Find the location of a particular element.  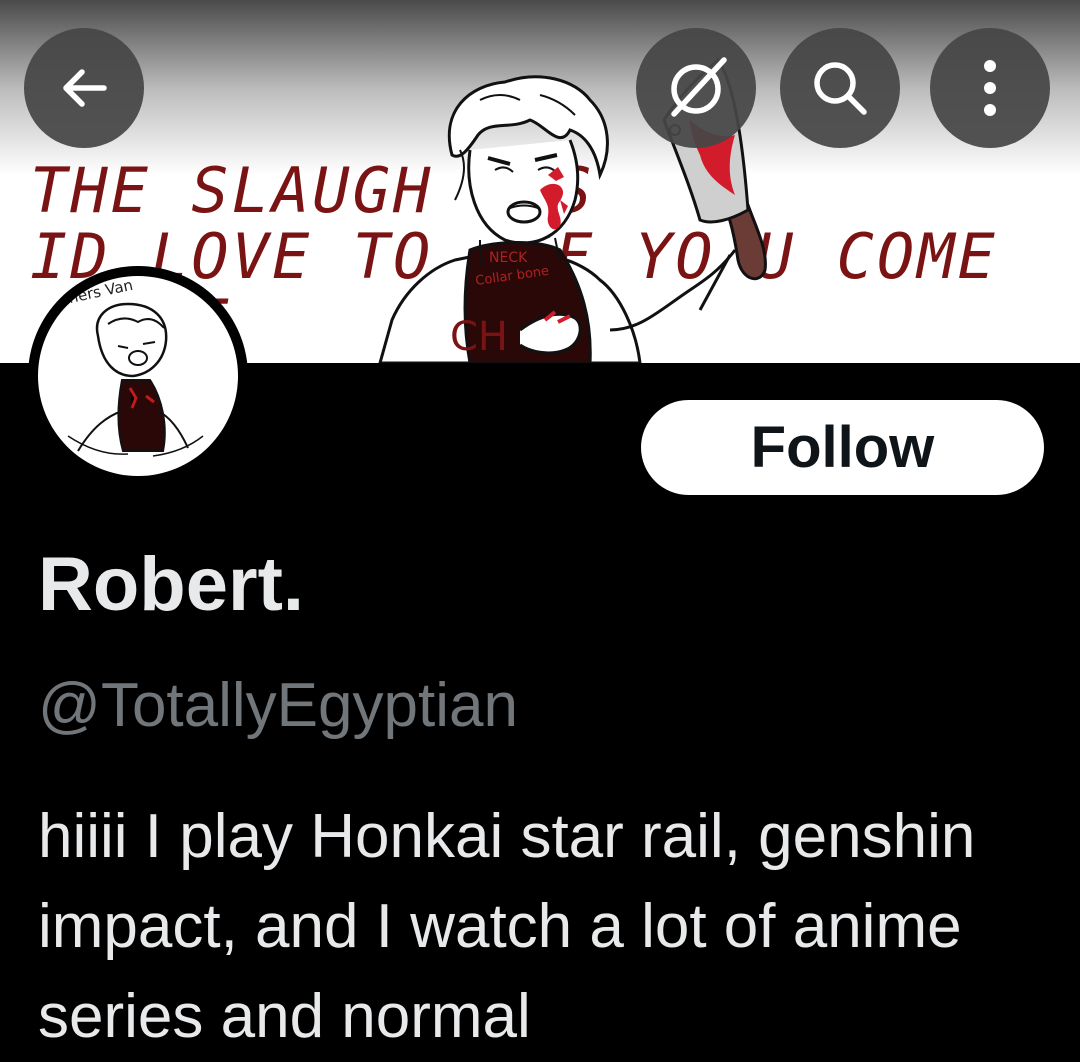

grok-button is located at coordinates (696, 88).